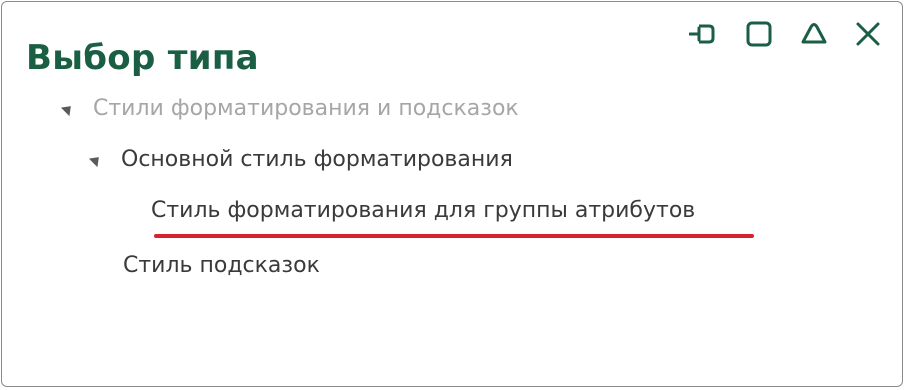 The width and height of the screenshot is (906, 390). I want to click on dialog-title: Выбор типа, so click(142, 58).